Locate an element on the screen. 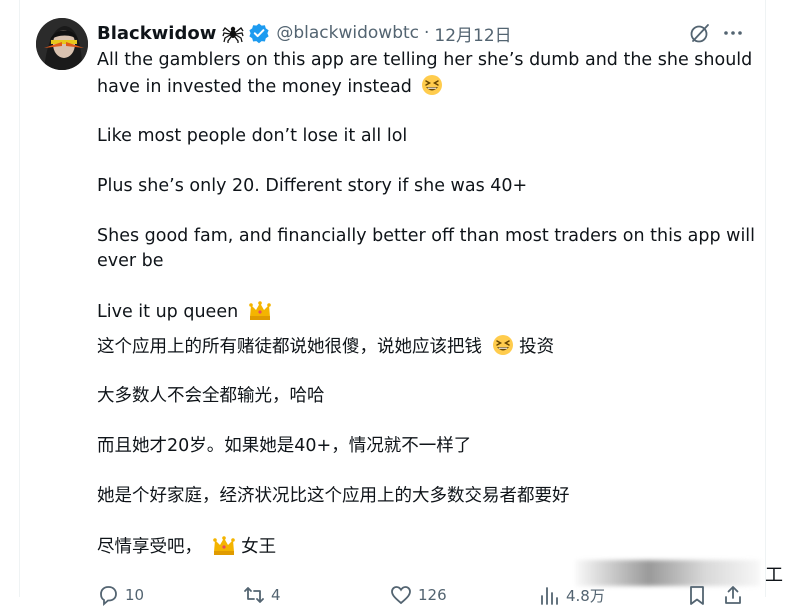 Image resolution: width=800 pixels, height=606 pixels. repost-button: 4 is located at coordinates (262, 595).